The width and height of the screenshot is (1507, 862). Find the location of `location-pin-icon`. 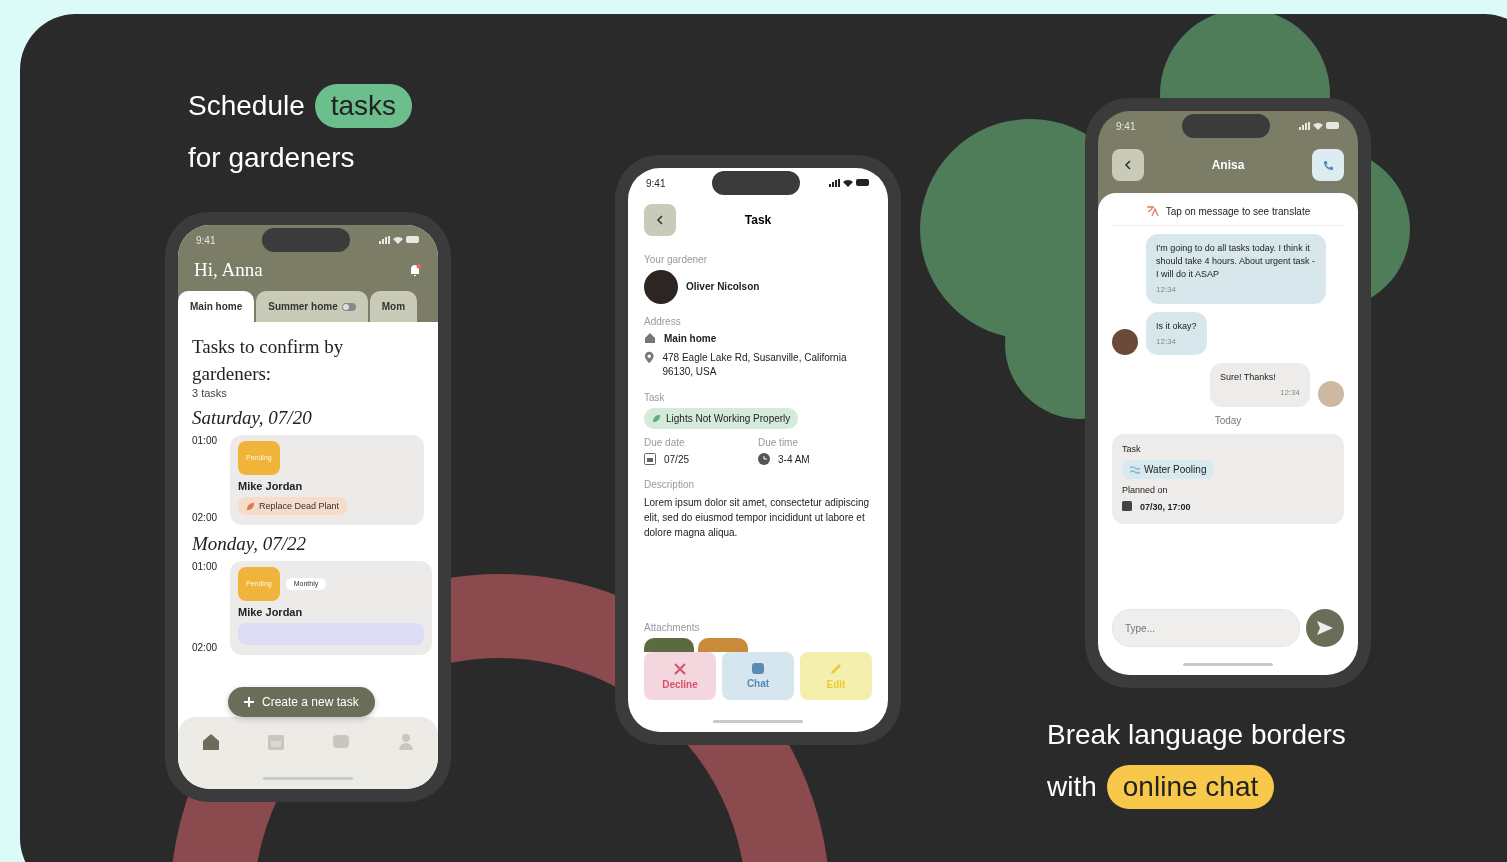

location-pin-icon is located at coordinates (649, 357).